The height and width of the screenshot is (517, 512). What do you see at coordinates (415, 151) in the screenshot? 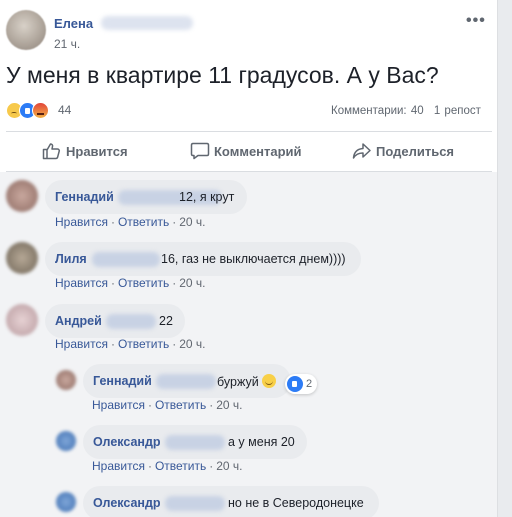
I see `share-button-label: Поделиться` at bounding box center [415, 151].